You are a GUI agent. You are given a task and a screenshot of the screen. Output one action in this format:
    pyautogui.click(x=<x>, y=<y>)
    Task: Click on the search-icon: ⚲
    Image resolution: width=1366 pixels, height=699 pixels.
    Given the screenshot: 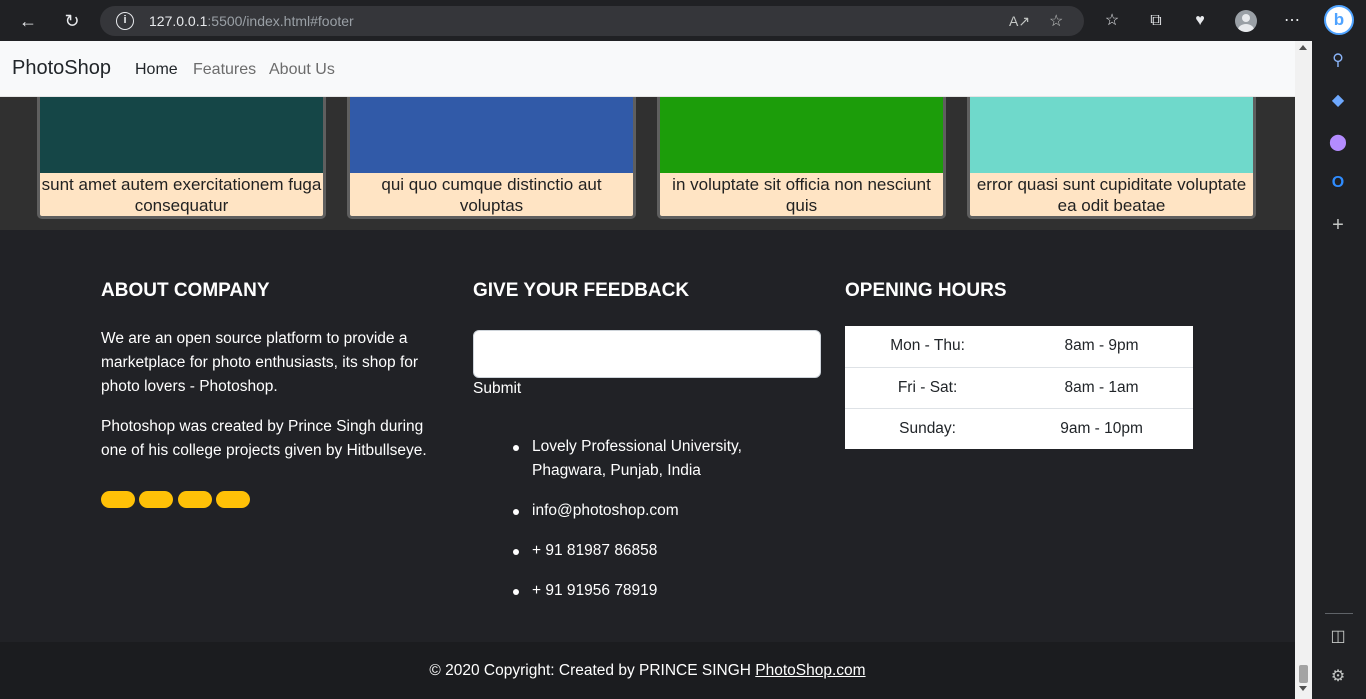 What is the action you would take?
    pyautogui.click(x=1338, y=61)
    